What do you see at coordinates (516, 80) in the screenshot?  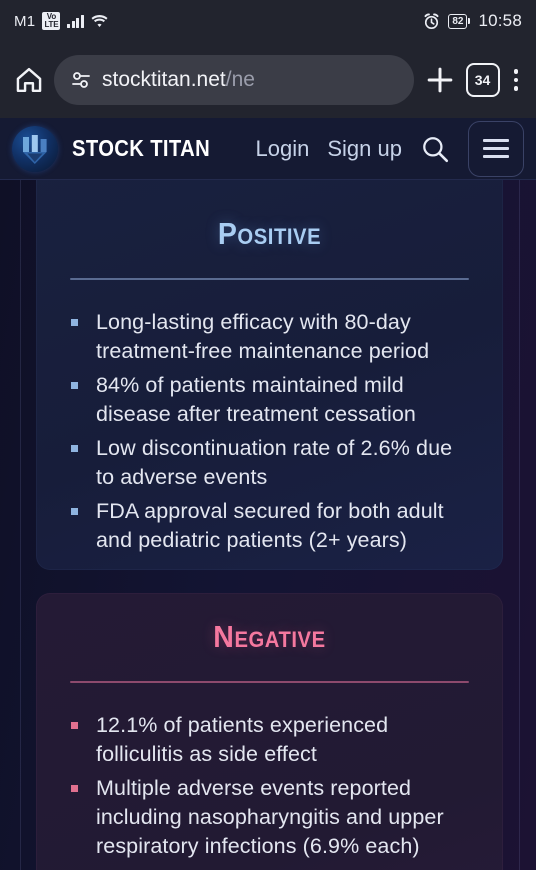 I see `three-dot-menu-icon` at bounding box center [516, 80].